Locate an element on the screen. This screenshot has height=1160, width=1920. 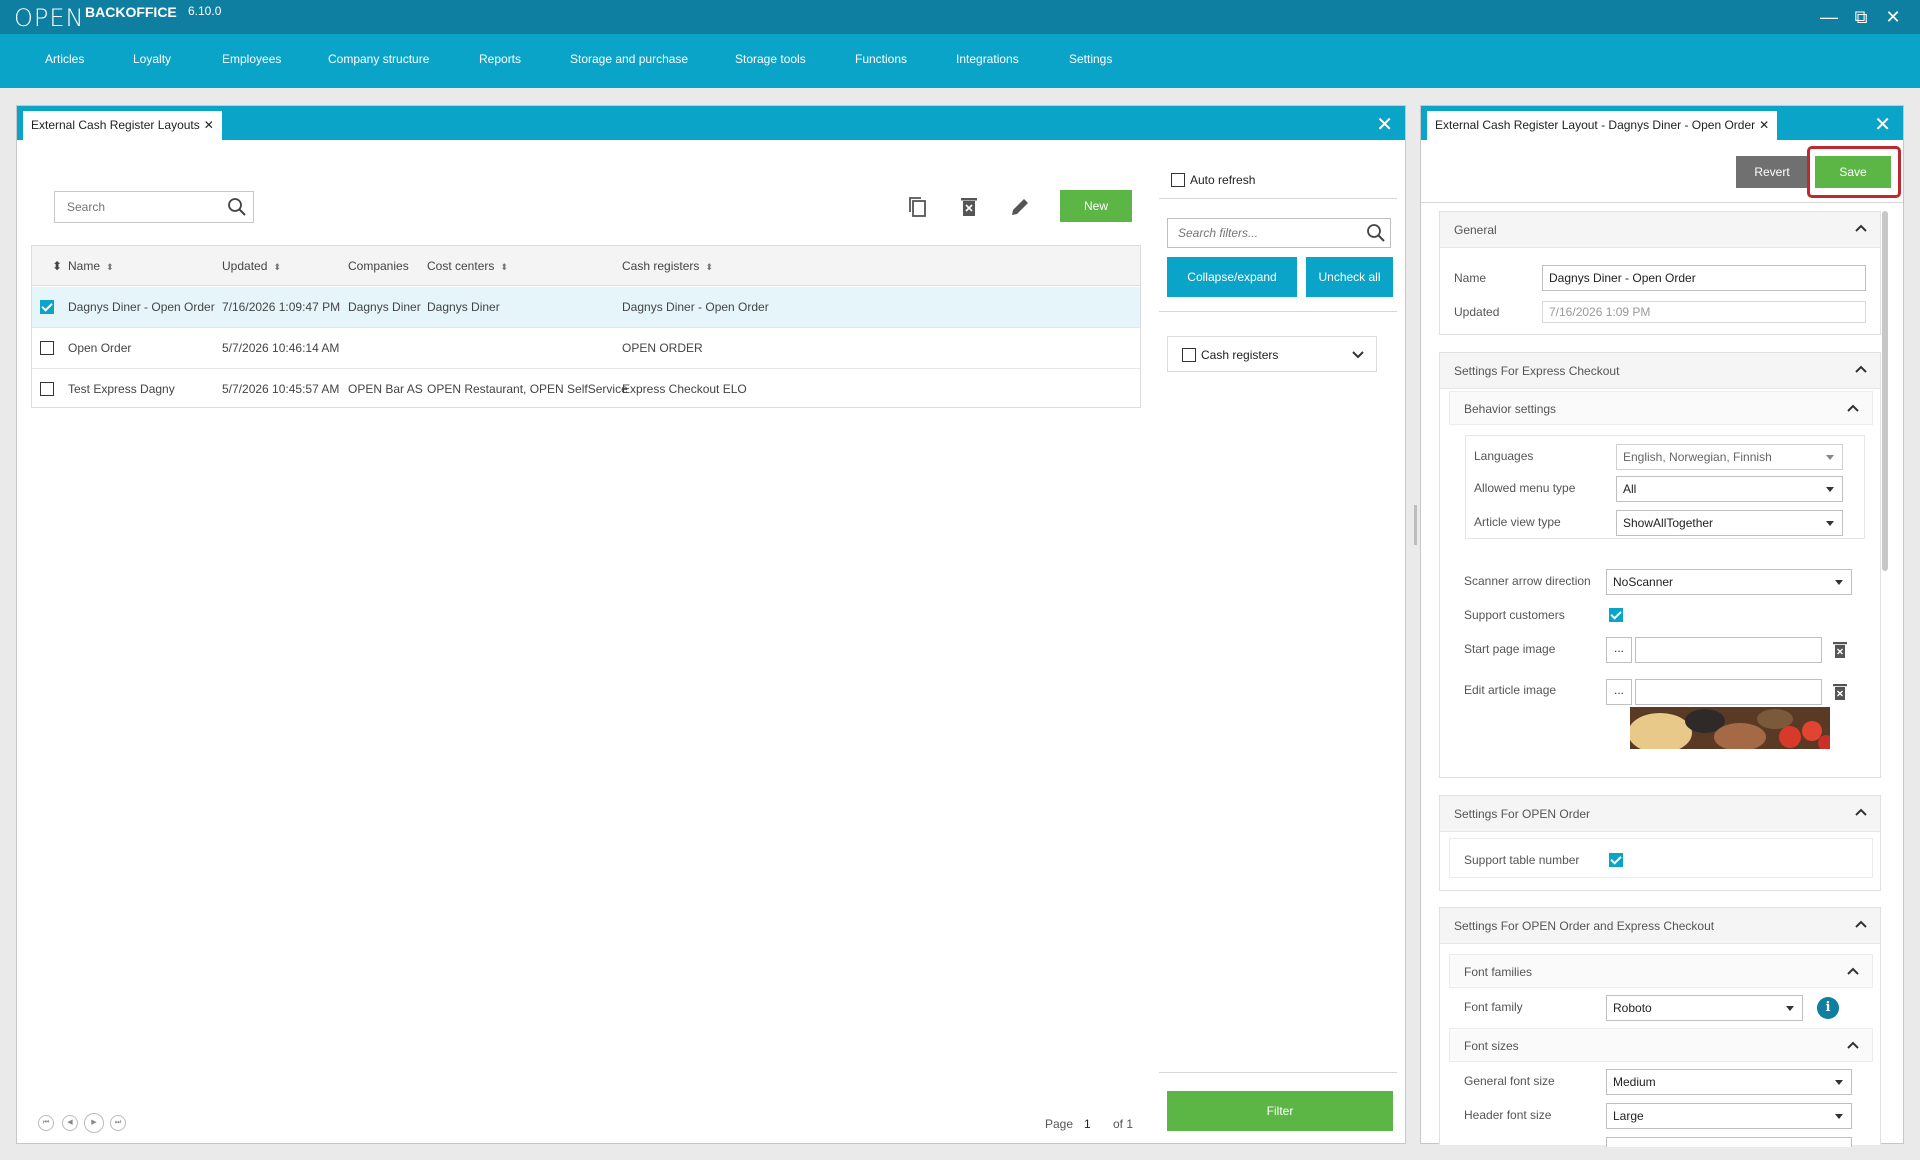
nav-loyalty: Loyalty is located at coordinates (152, 59).